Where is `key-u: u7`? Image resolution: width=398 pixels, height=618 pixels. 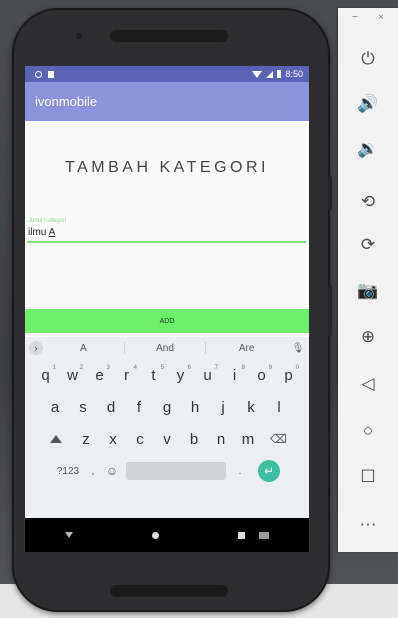
key-u: u7 is located at coordinates (207, 374).